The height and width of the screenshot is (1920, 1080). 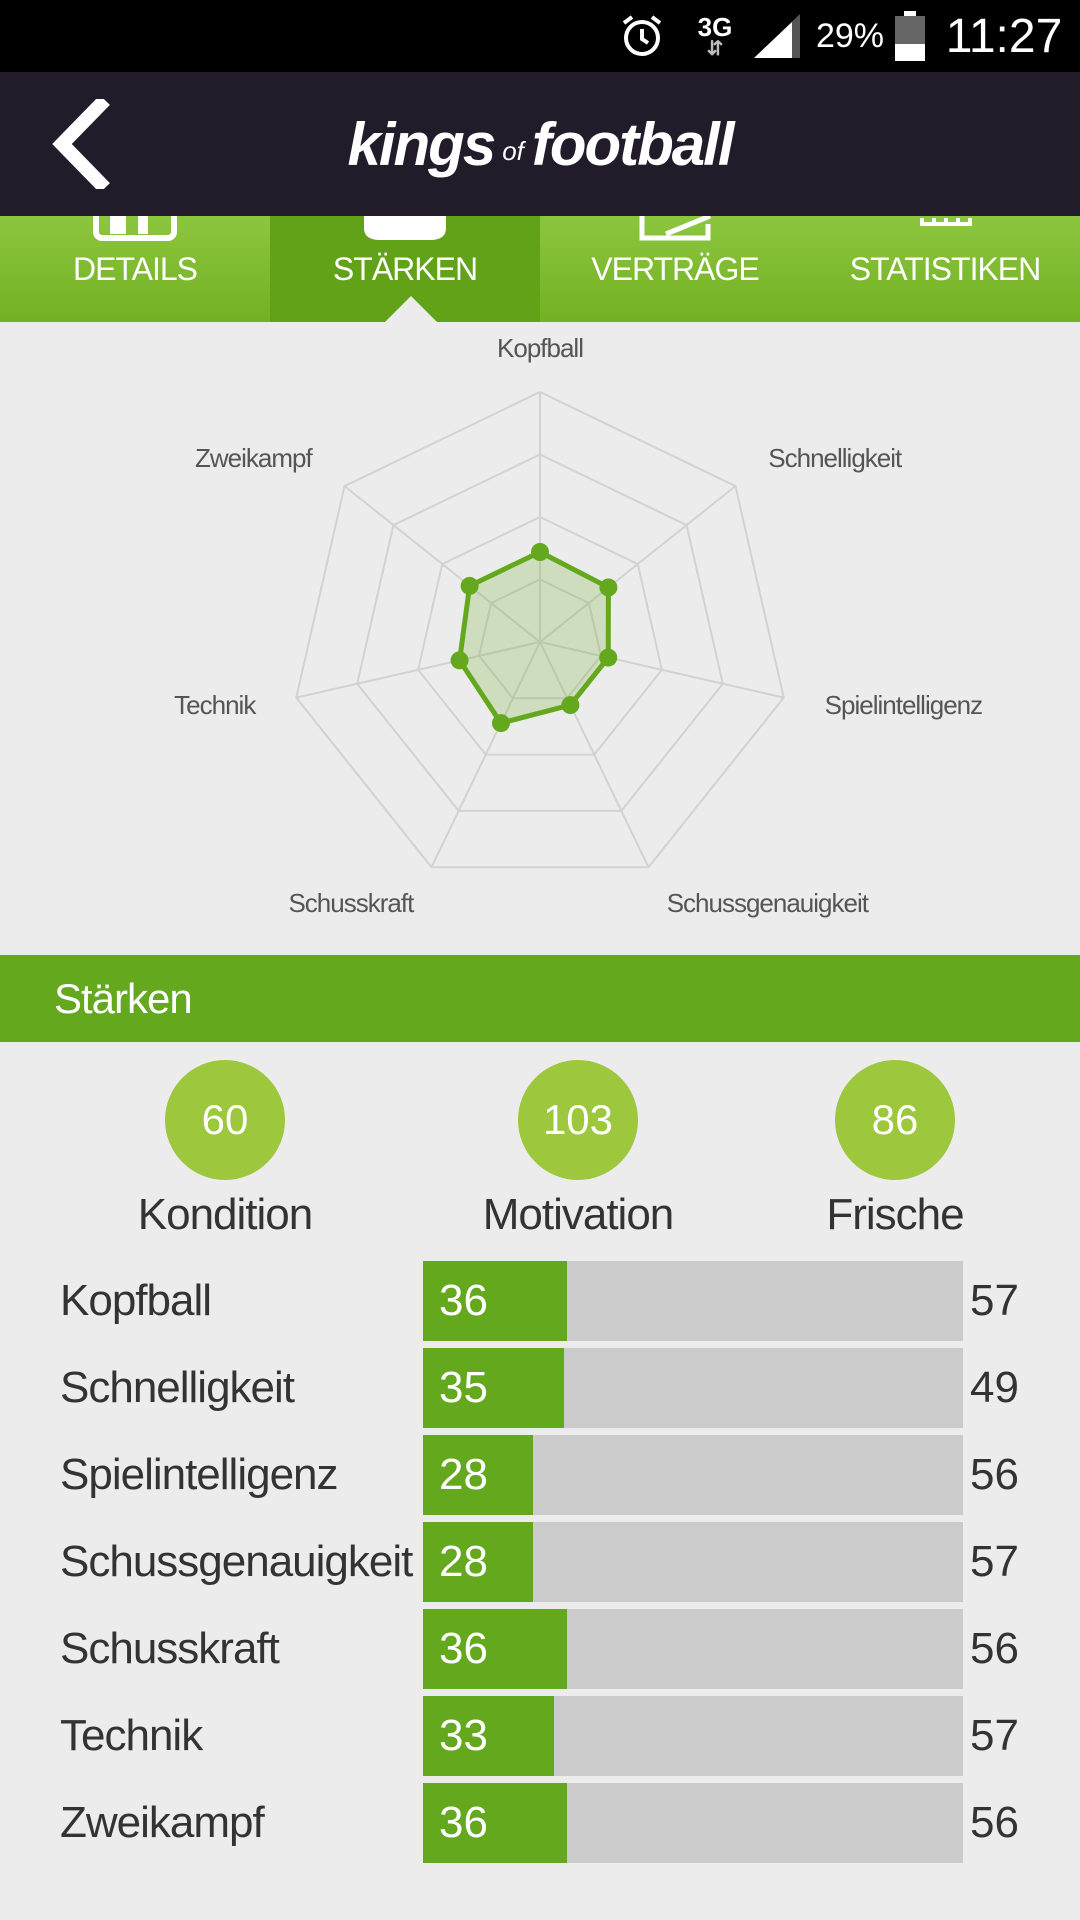 I want to click on network-type: 3G, so click(x=715, y=27).